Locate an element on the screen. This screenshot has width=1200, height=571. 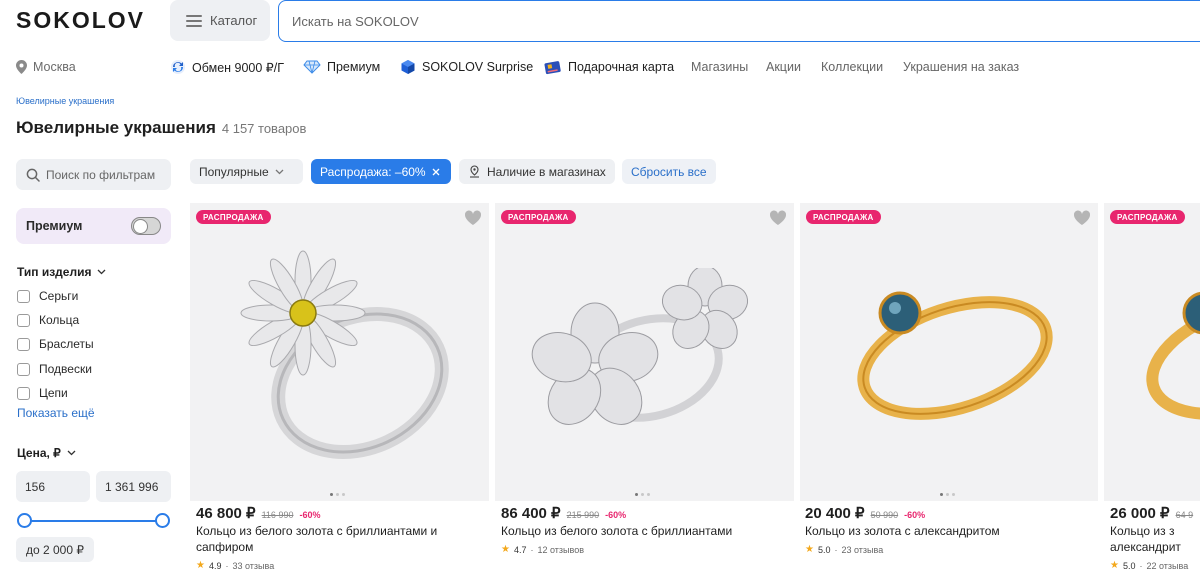
location-pin-icon is located at coordinates (21, 67).